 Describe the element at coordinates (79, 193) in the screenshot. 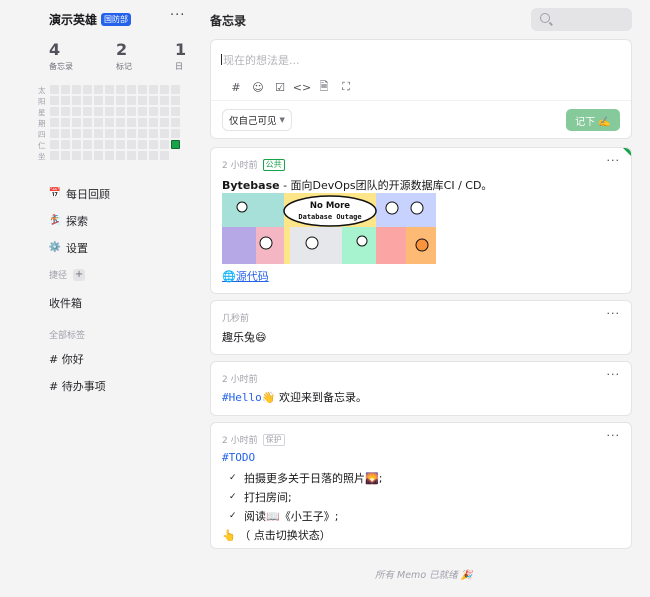

I see `sidebar-item-daily-review: 📅 每日回顾` at that location.